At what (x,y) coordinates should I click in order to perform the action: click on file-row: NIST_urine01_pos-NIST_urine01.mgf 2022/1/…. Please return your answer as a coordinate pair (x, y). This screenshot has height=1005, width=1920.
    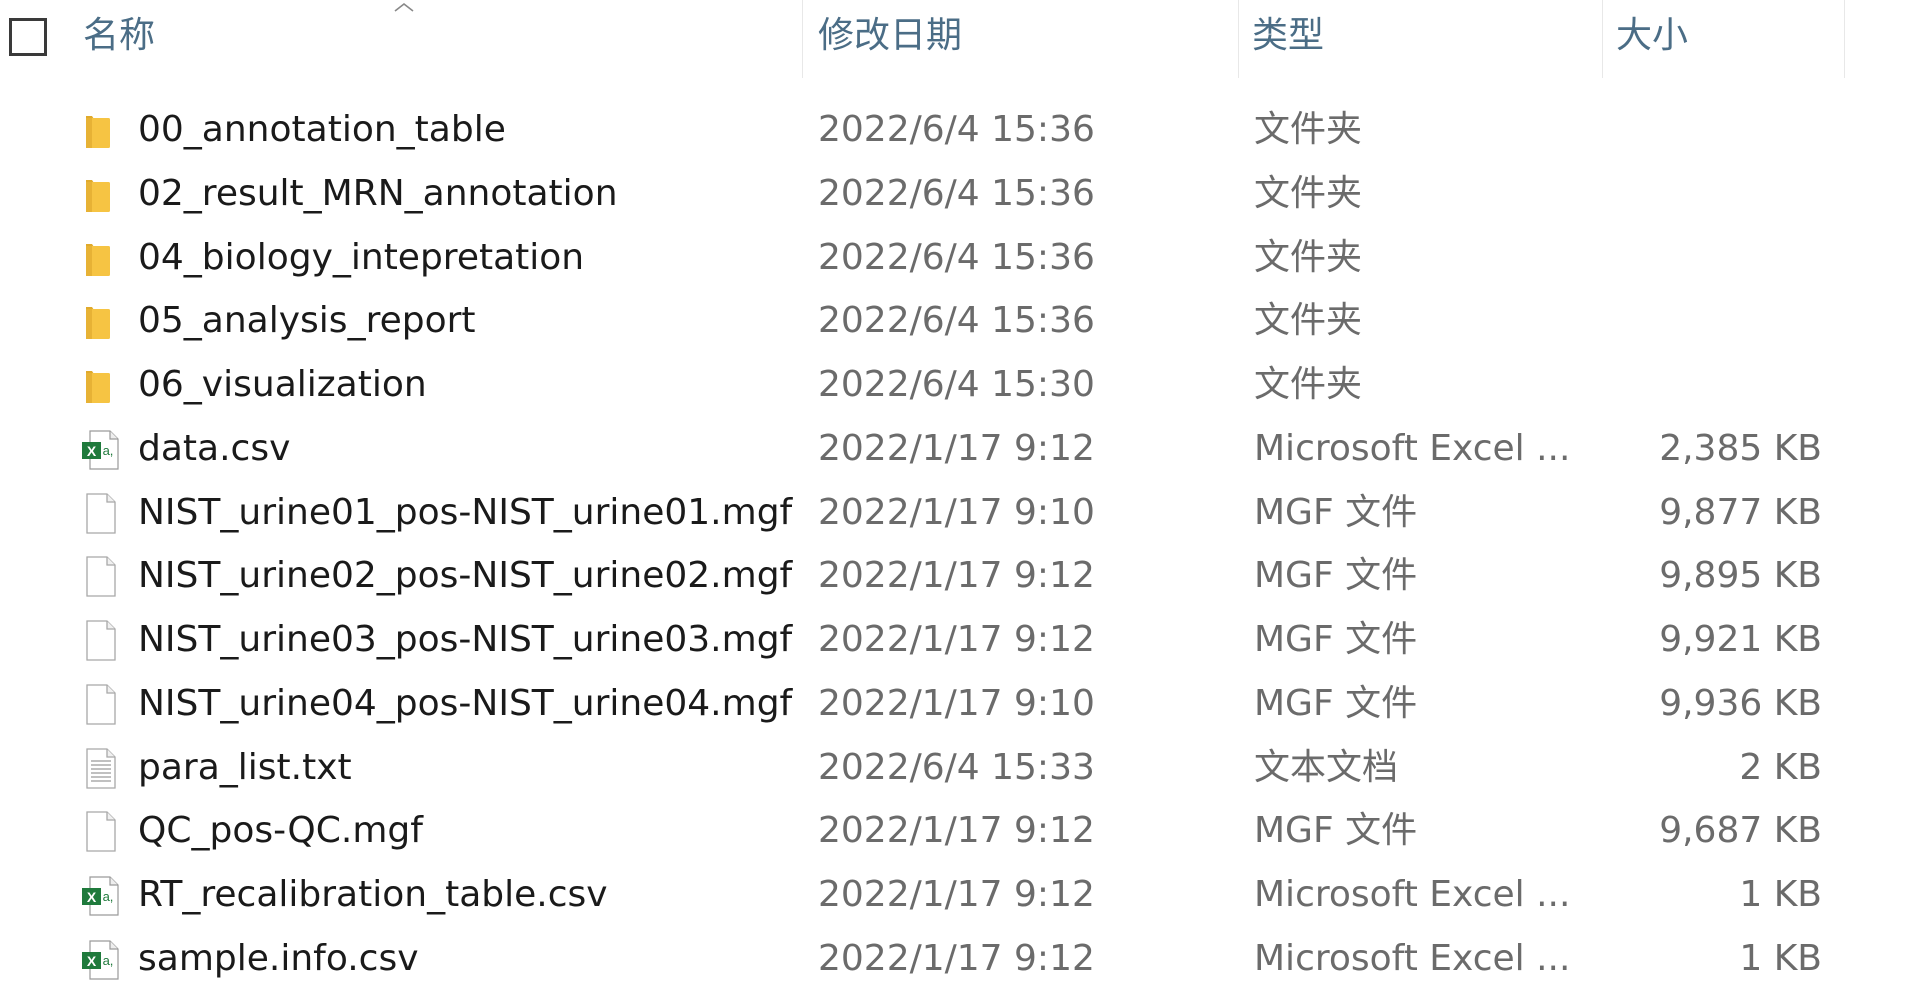
    Looking at the image, I should click on (960, 513).